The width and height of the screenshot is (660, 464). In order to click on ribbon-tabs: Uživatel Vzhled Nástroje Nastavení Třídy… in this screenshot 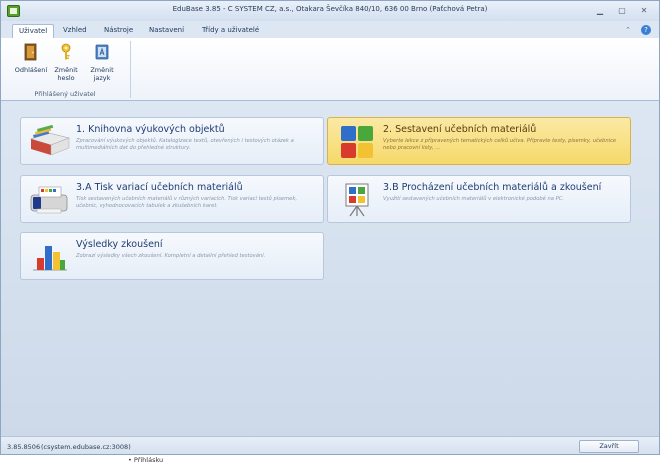, I will do `click(330, 29)`.